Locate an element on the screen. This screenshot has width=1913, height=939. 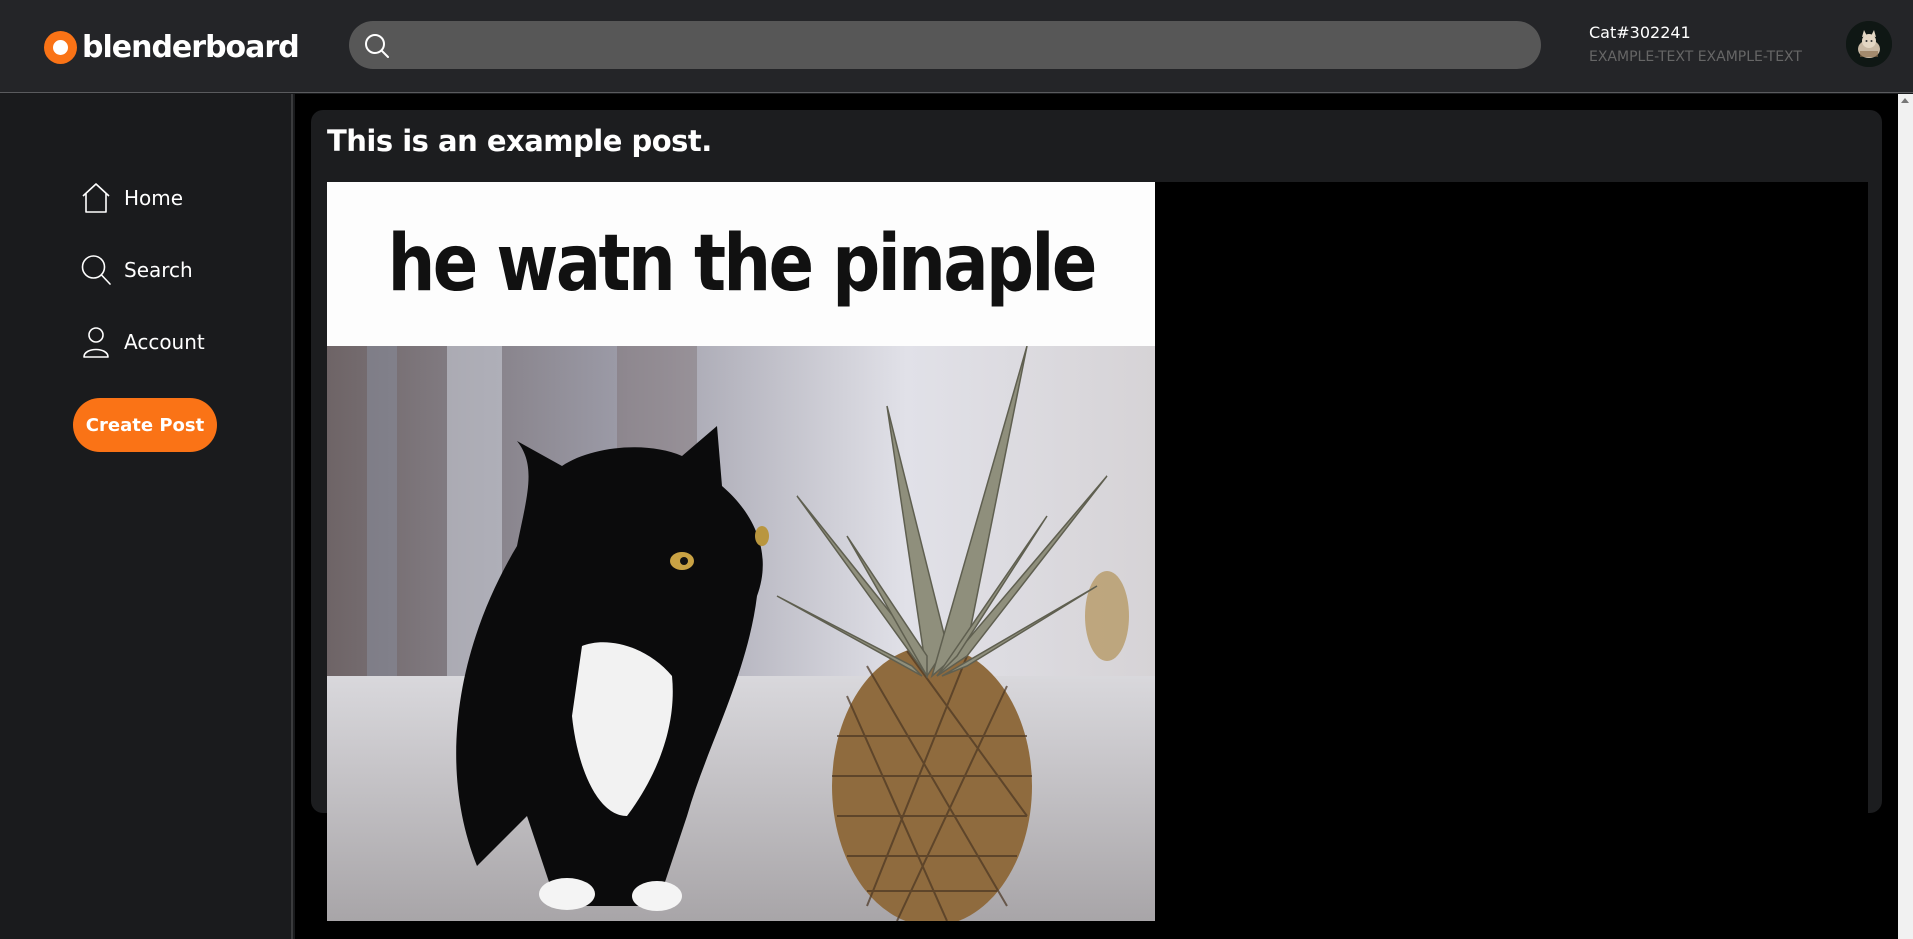
sidebar-item-search: Search is located at coordinates (136, 270).